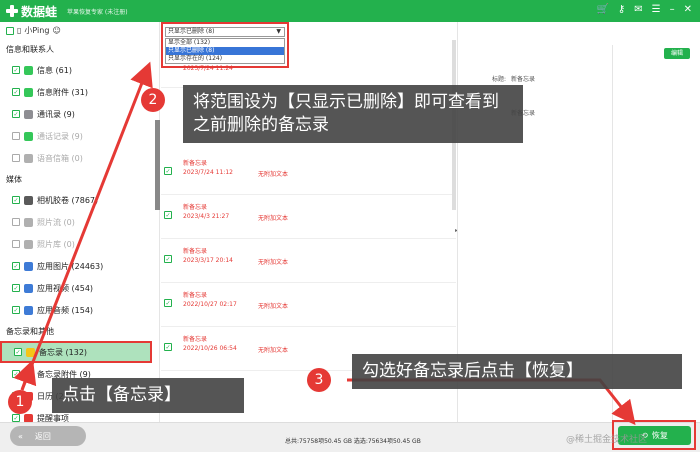 This screenshot has height=452, width=700. I want to click on device-checkbox, so click(10, 30).